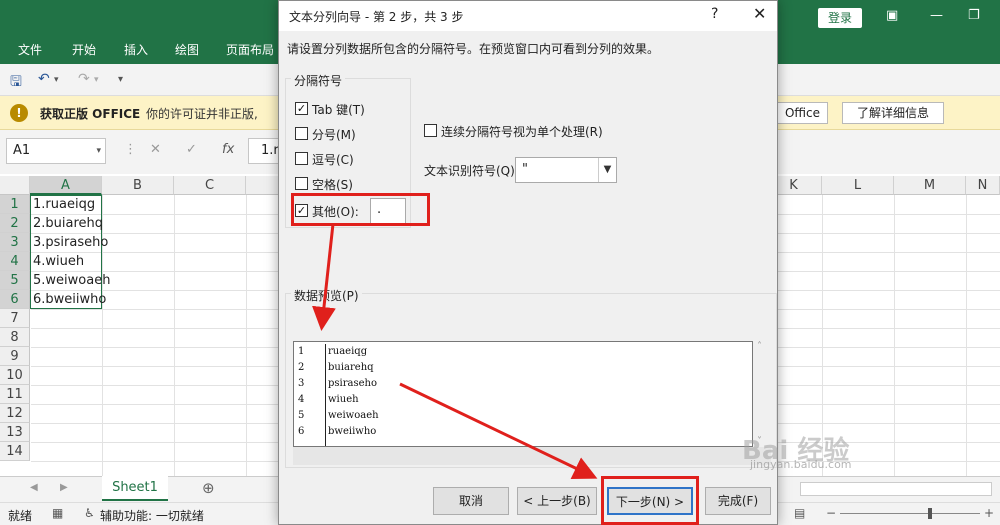 This screenshot has width=1000, height=525. What do you see at coordinates (498, 431) in the screenshot?
I see `arrow-to-next-button` at bounding box center [498, 431].